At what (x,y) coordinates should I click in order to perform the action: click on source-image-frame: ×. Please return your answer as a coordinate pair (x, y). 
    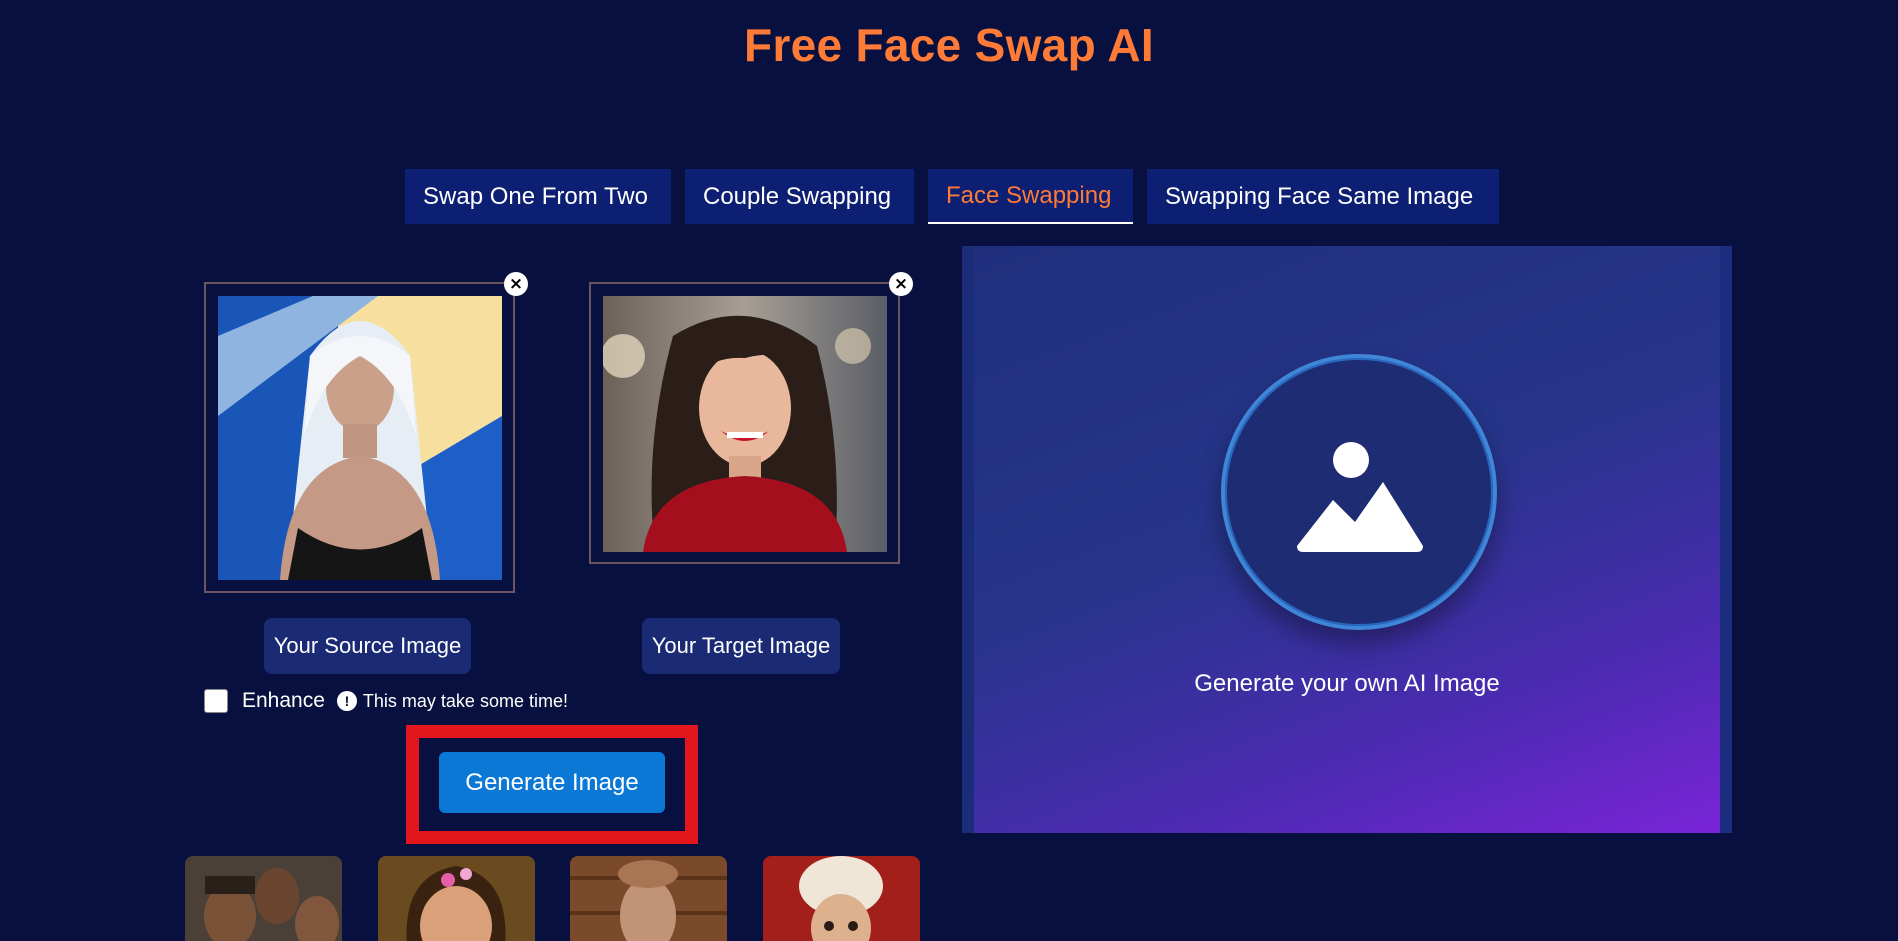
    Looking at the image, I should click on (366, 432).